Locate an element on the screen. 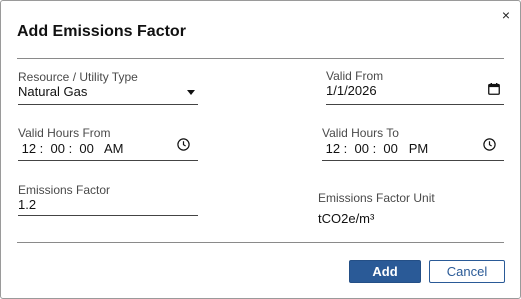 This screenshot has height=299, width=521. dialog-title: Add Emissions Factor is located at coordinates (101, 31).